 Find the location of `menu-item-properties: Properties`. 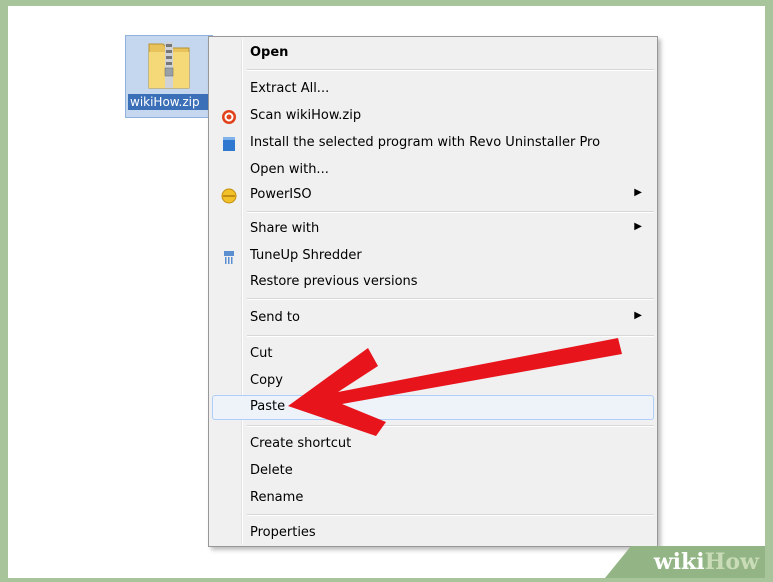

menu-item-properties: Properties is located at coordinates (433, 533).